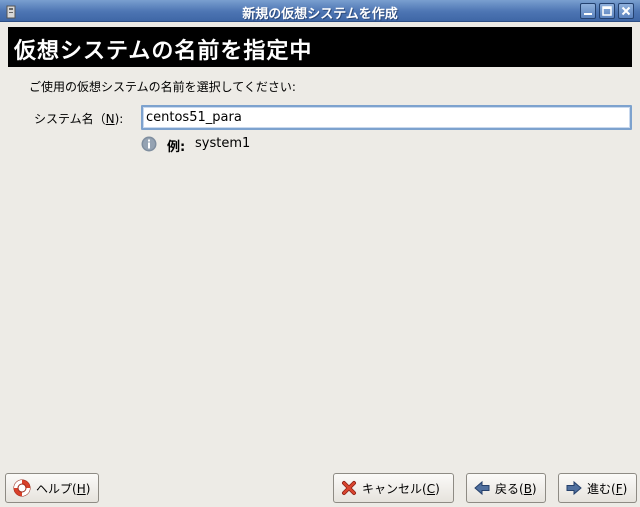  What do you see at coordinates (588, 14) in the screenshot?
I see `minimize-icon` at bounding box center [588, 14].